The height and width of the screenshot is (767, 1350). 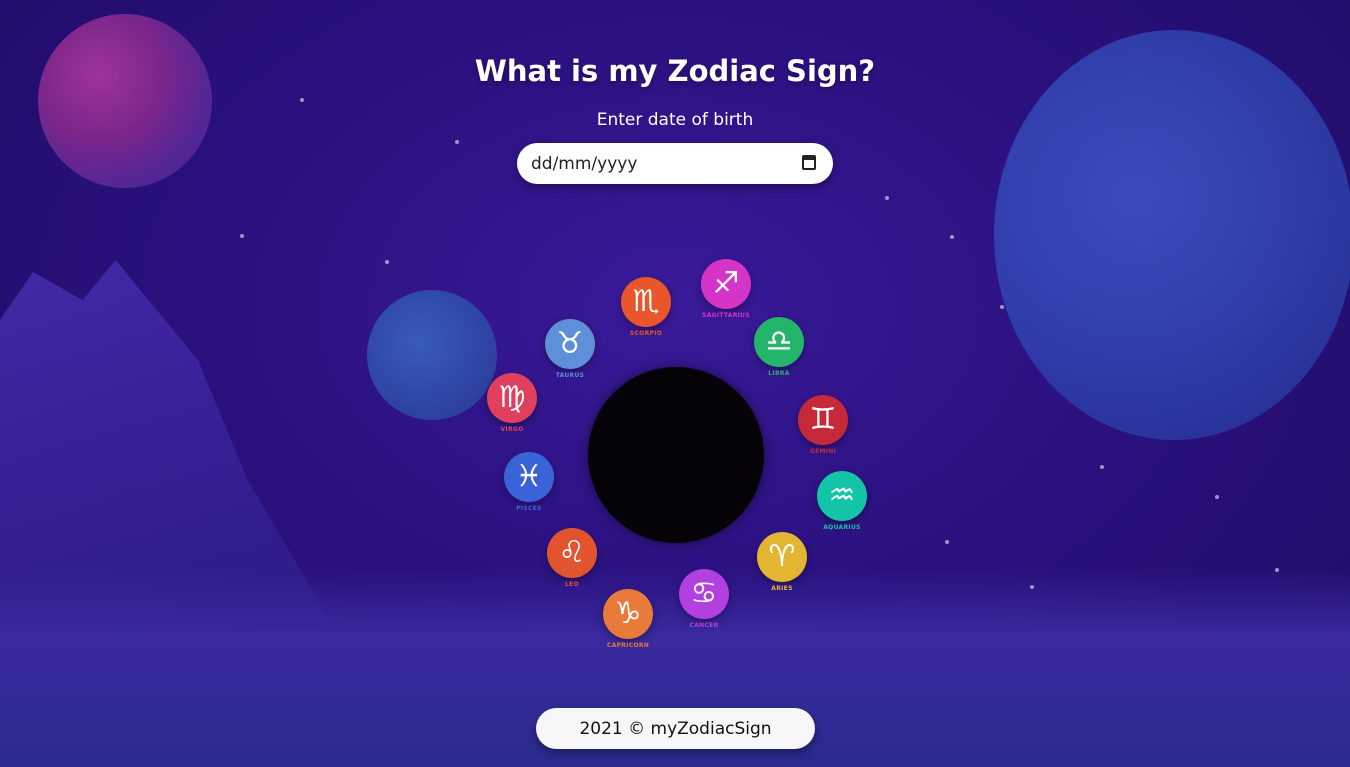 I want to click on archer-bow-icon: ♐, so click(x=726, y=284).